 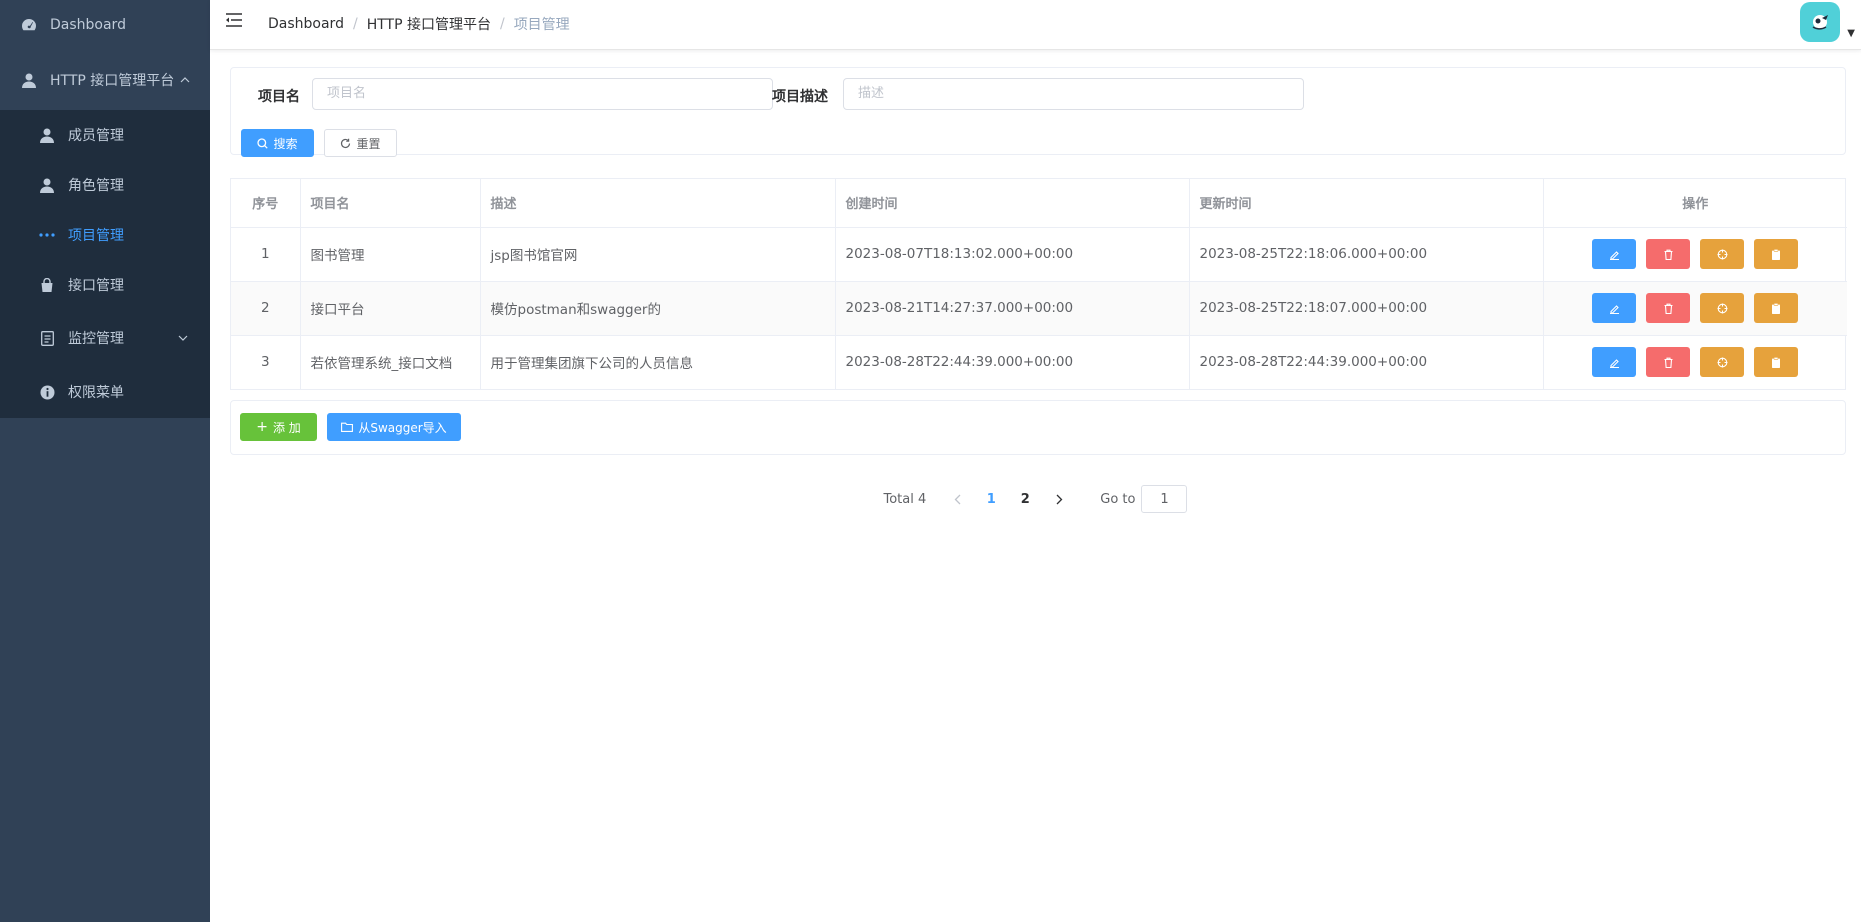 I want to click on avatar, so click(x=1820, y=22).